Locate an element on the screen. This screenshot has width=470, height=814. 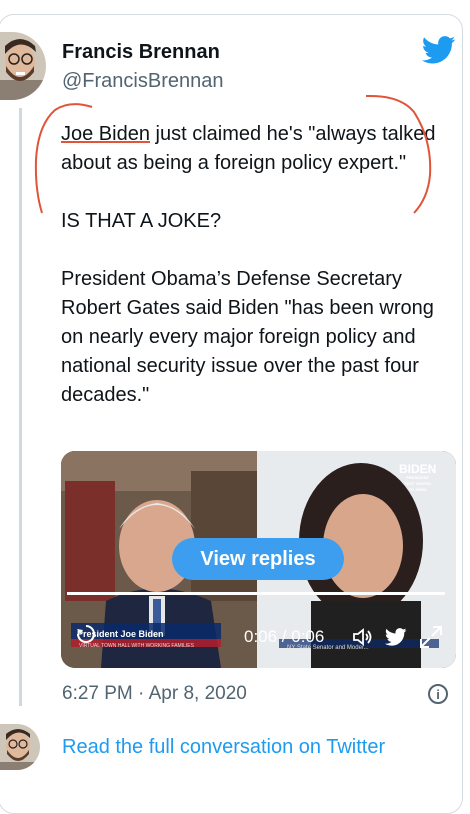
brand-logo: BIDEN PRESIDENT TEXT UNITED TO 30330 is located at coordinates (418, 477).